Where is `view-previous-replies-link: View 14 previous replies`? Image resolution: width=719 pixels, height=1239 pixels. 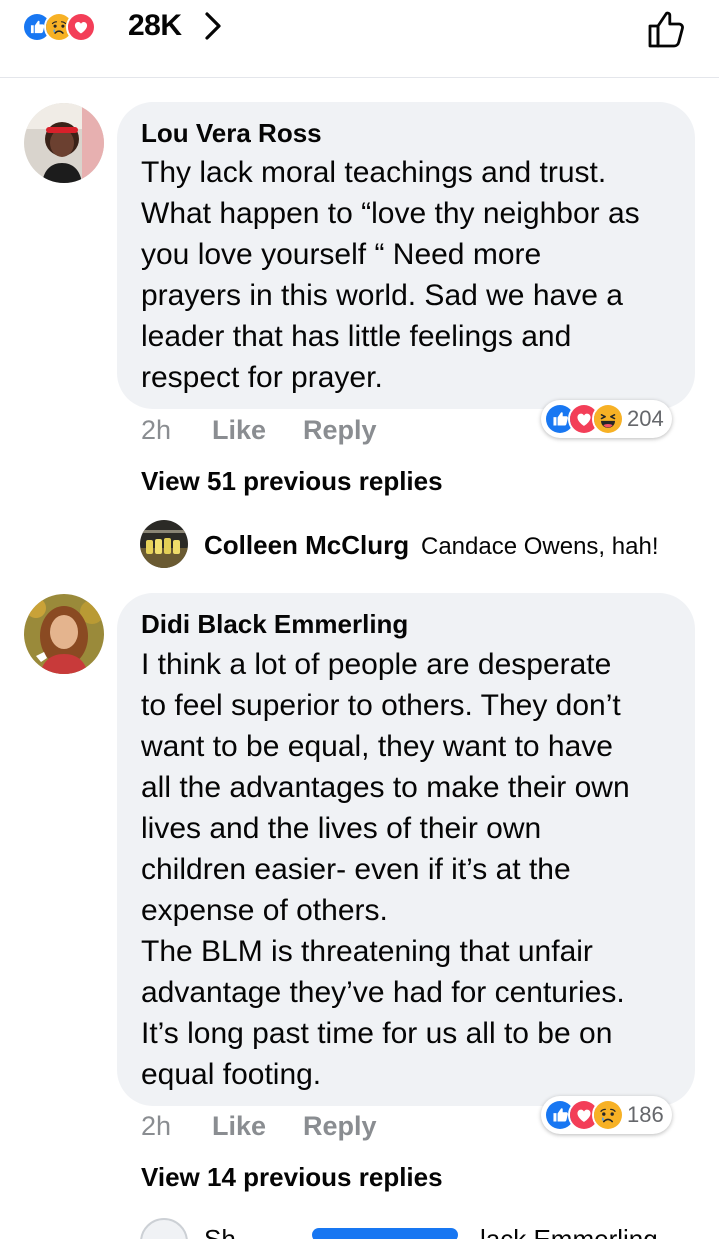 view-previous-replies-link: View 14 previous replies is located at coordinates (292, 1177).